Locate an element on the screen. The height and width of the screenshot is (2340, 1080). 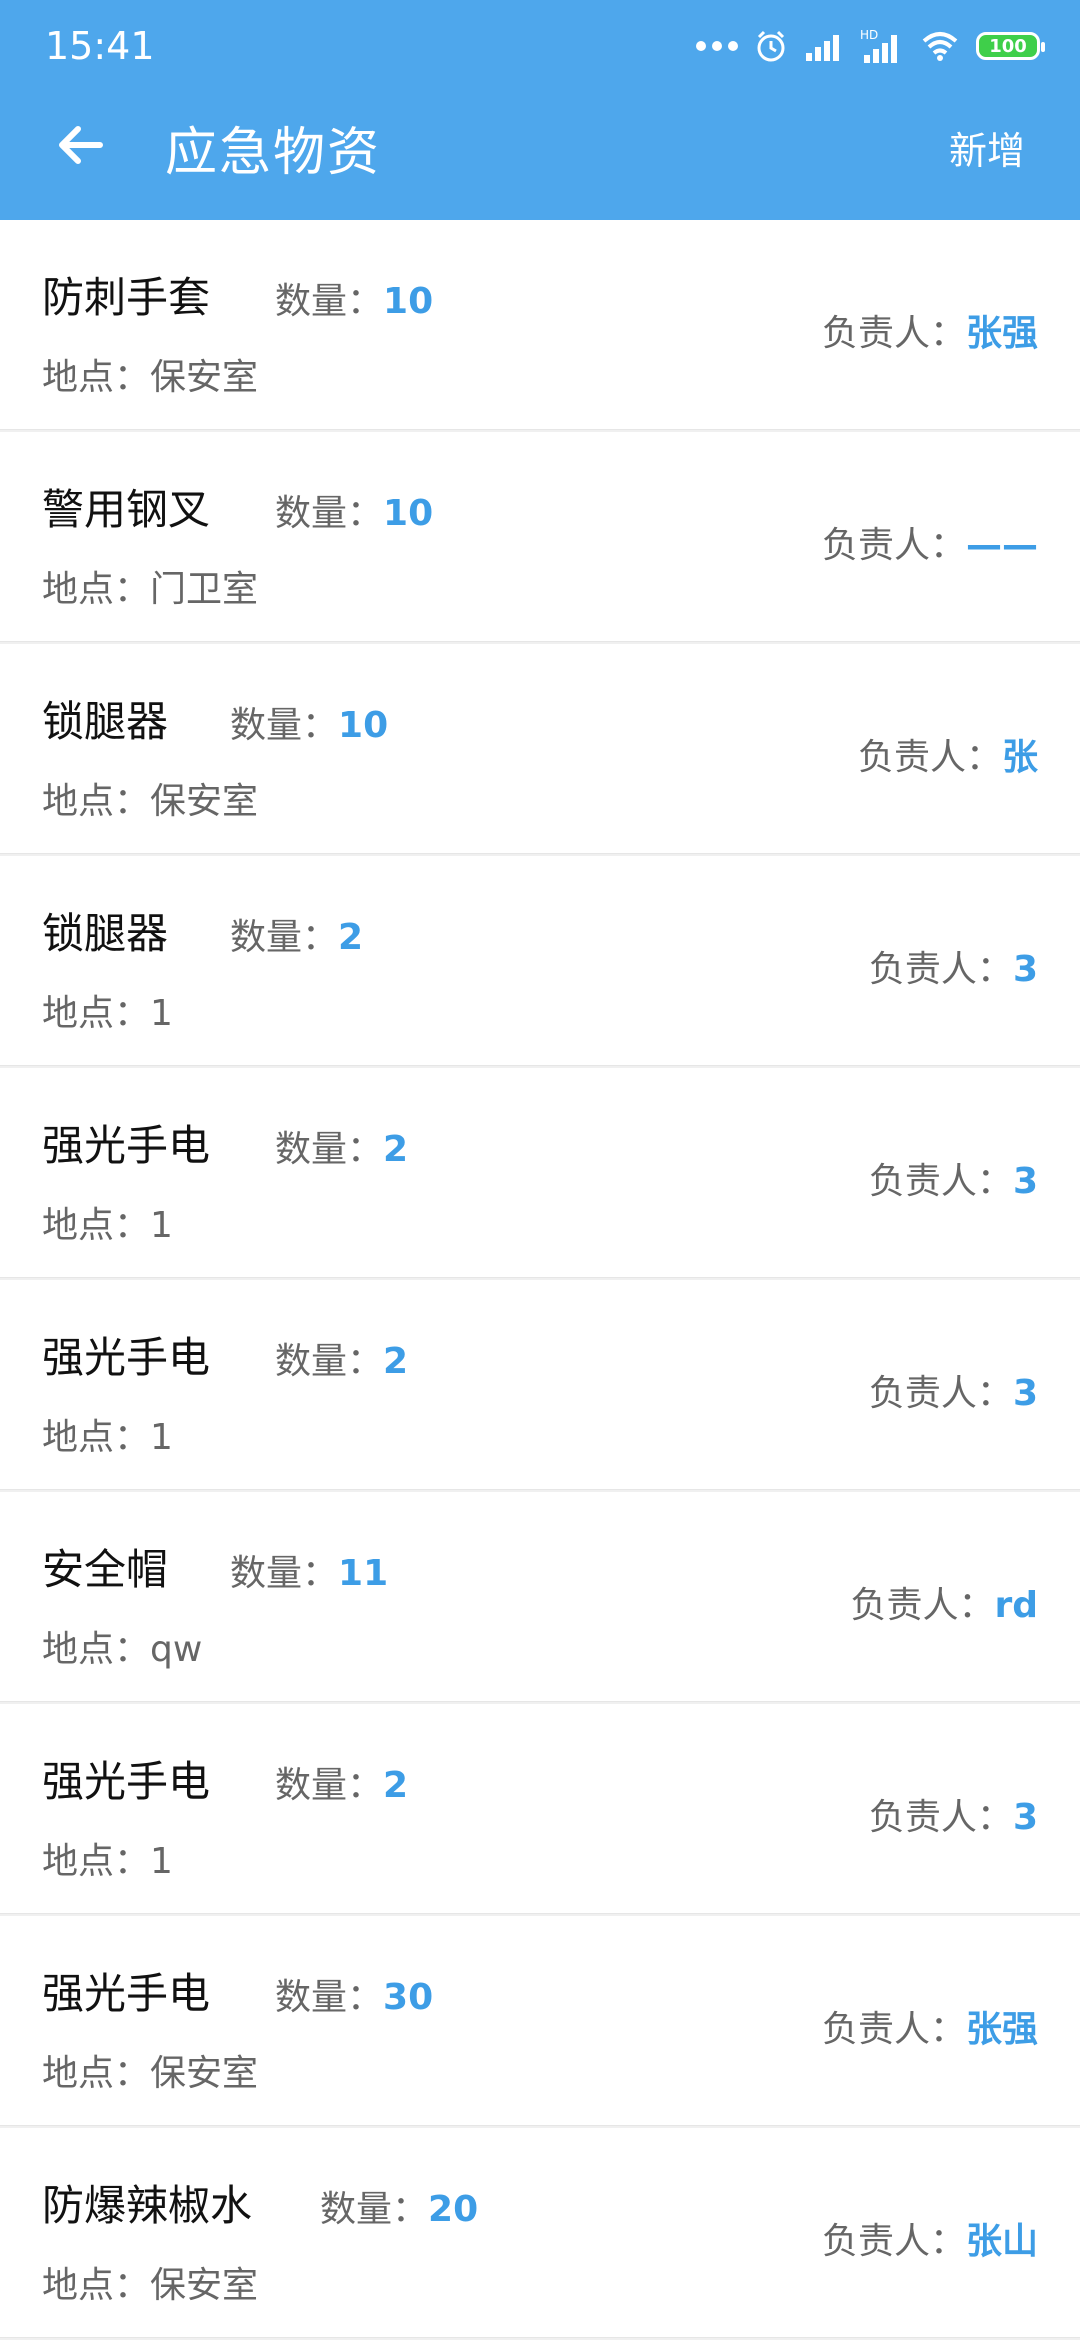
wifi-icon is located at coordinates (940, 46).